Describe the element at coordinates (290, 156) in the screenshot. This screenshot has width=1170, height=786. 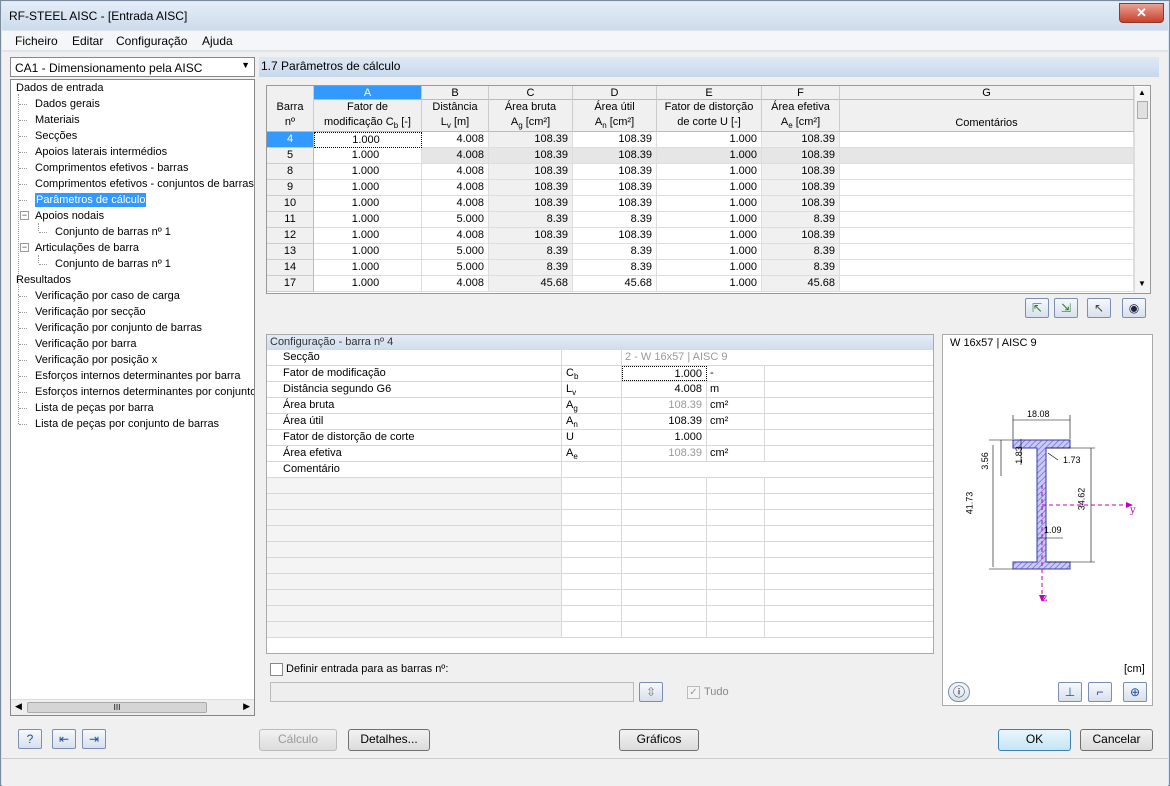
I see `row-number: 5` at that location.